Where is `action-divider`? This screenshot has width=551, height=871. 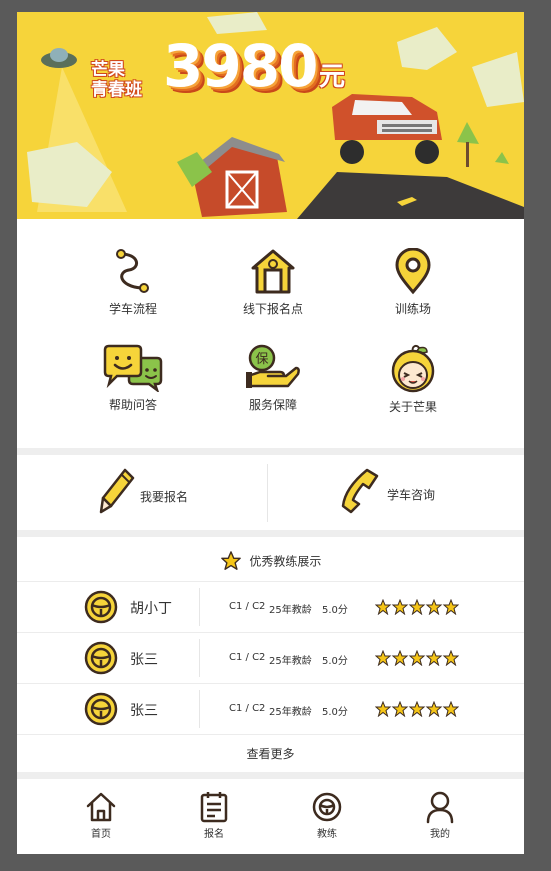
action-divider is located at coordinates (267, 493).